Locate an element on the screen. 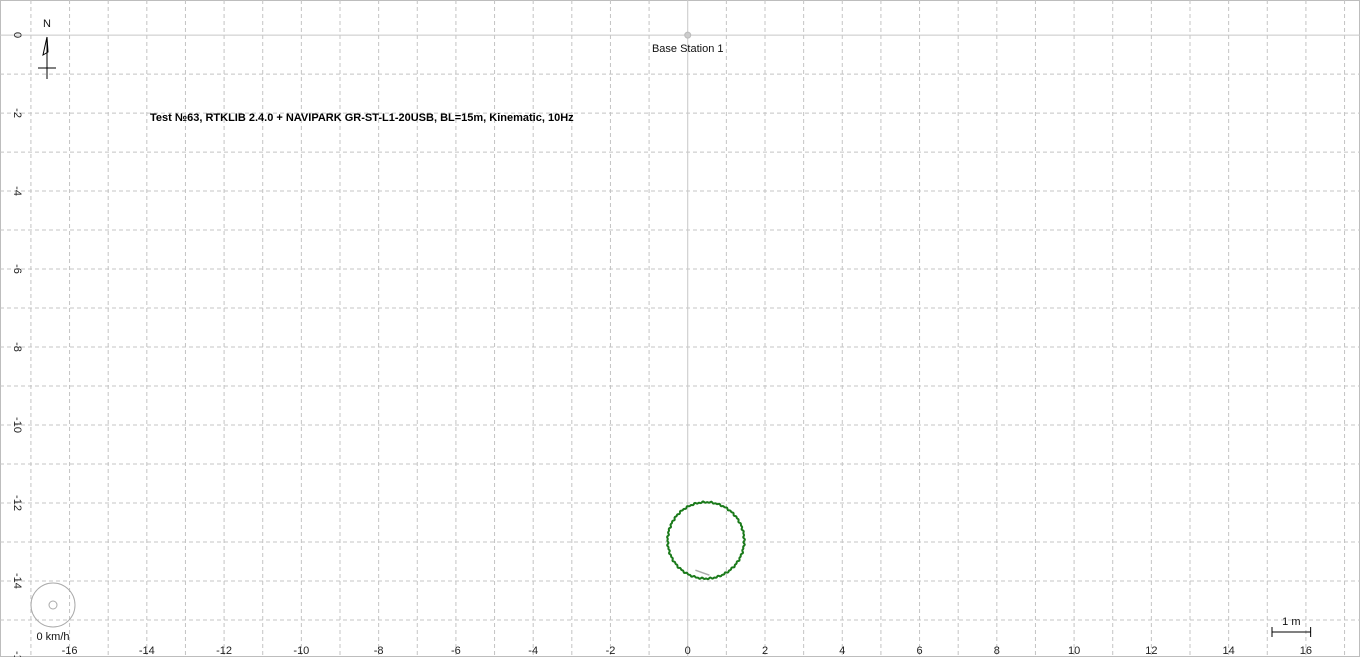 The image size is (1360, 657). x-tick-label: 14 is located at coordinates (1229, 651).